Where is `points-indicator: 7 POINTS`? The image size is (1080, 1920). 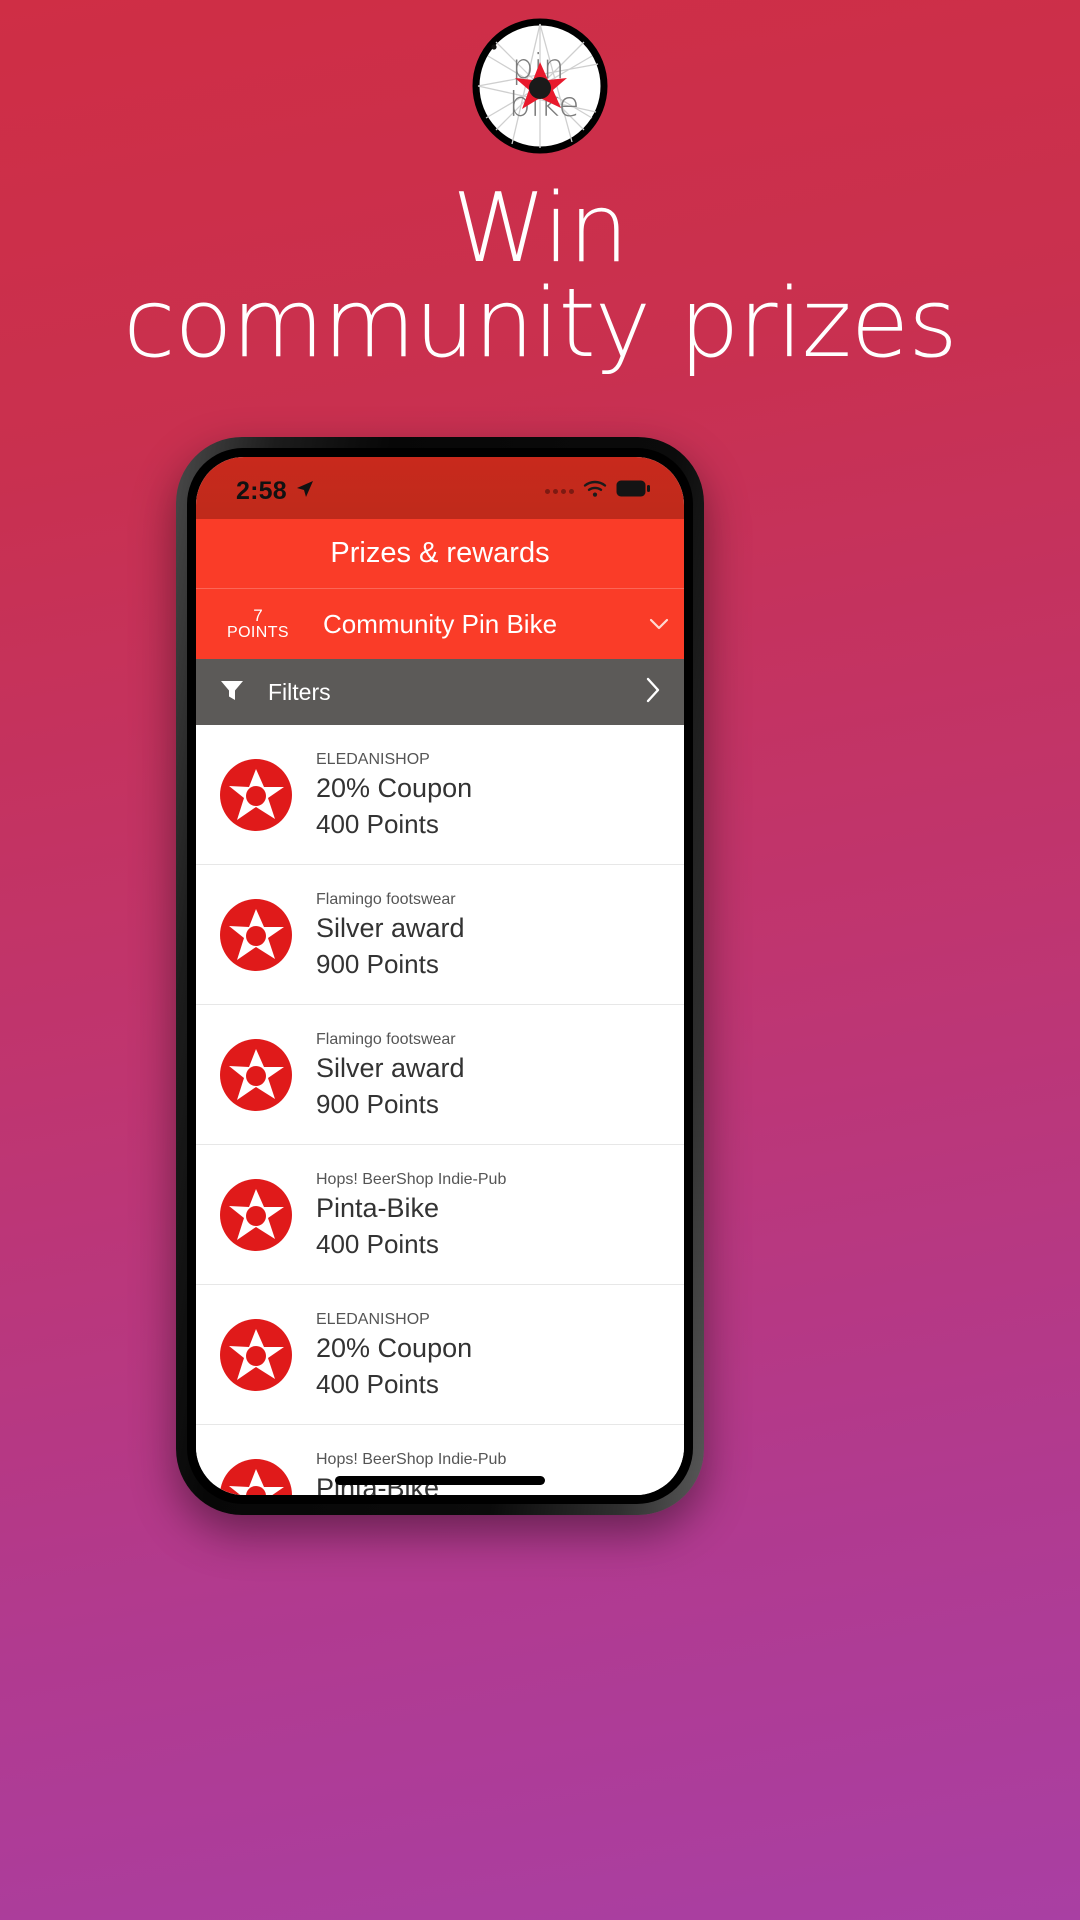 points-indicator: 7 POINTS is located at coordinates (258, 623).